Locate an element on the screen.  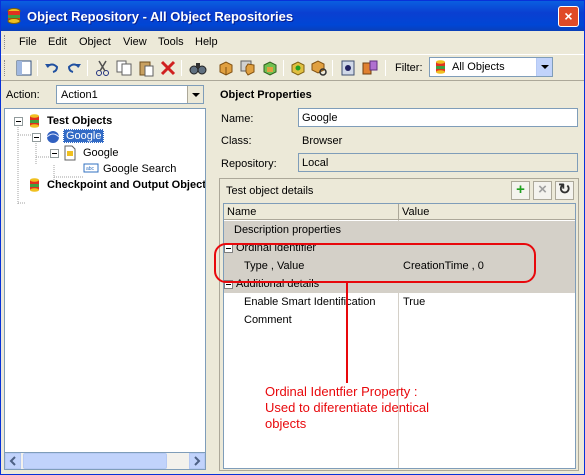
test-object-details-title: Test object details is located at coordinates (270, 191).